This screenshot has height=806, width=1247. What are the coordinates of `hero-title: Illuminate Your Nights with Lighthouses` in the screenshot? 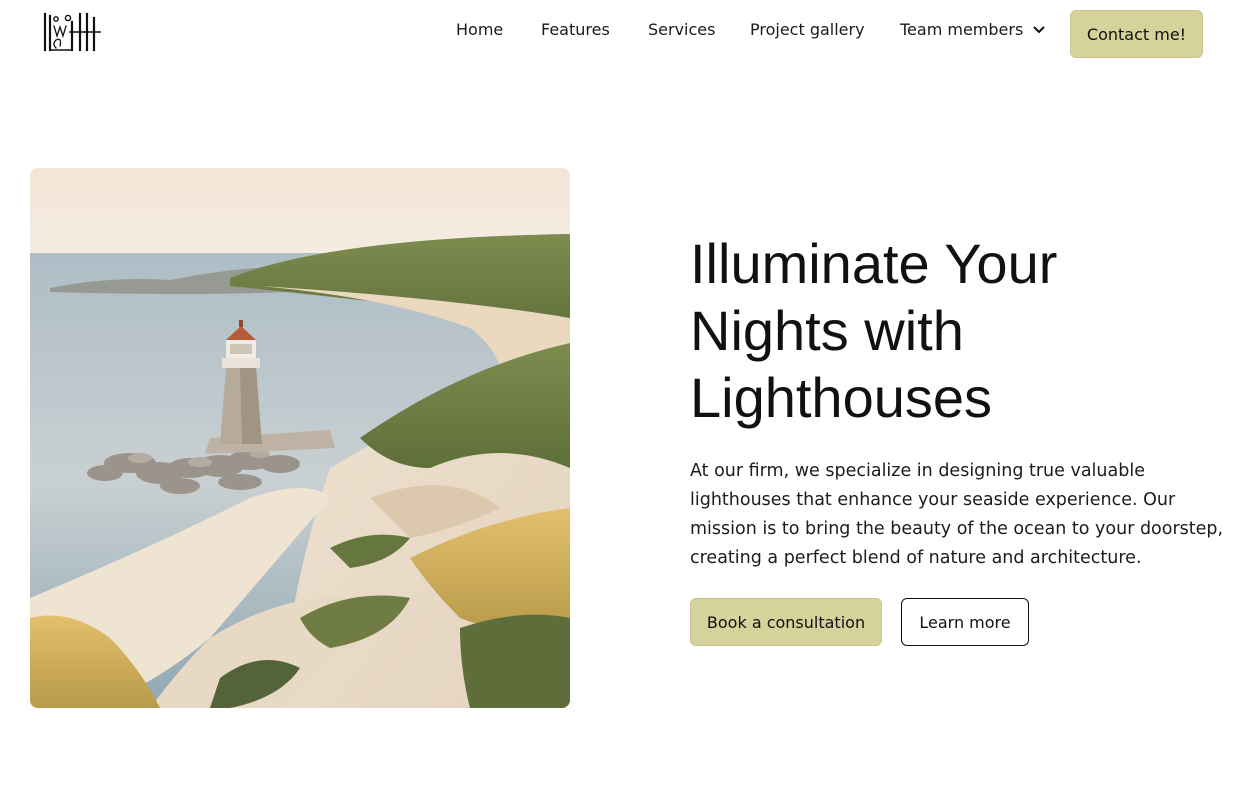 It's located at (950, 330).